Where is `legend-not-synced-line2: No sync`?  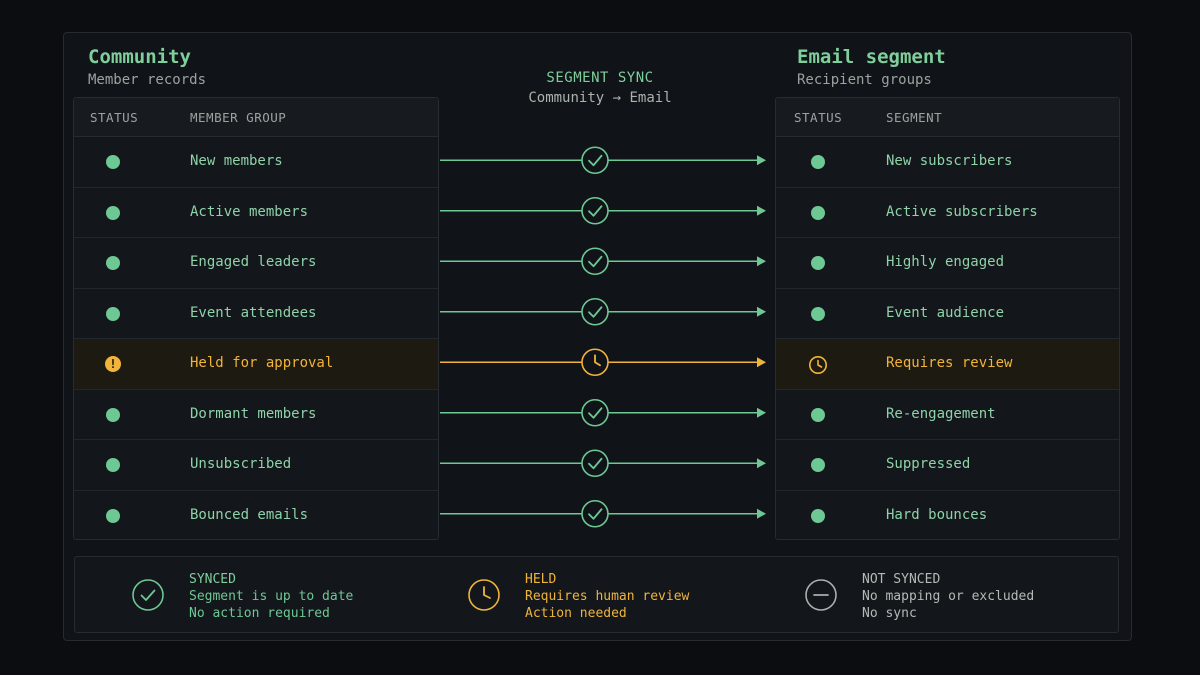 legend-not-synced-line2: No sync is located at coordinates (889, 613).